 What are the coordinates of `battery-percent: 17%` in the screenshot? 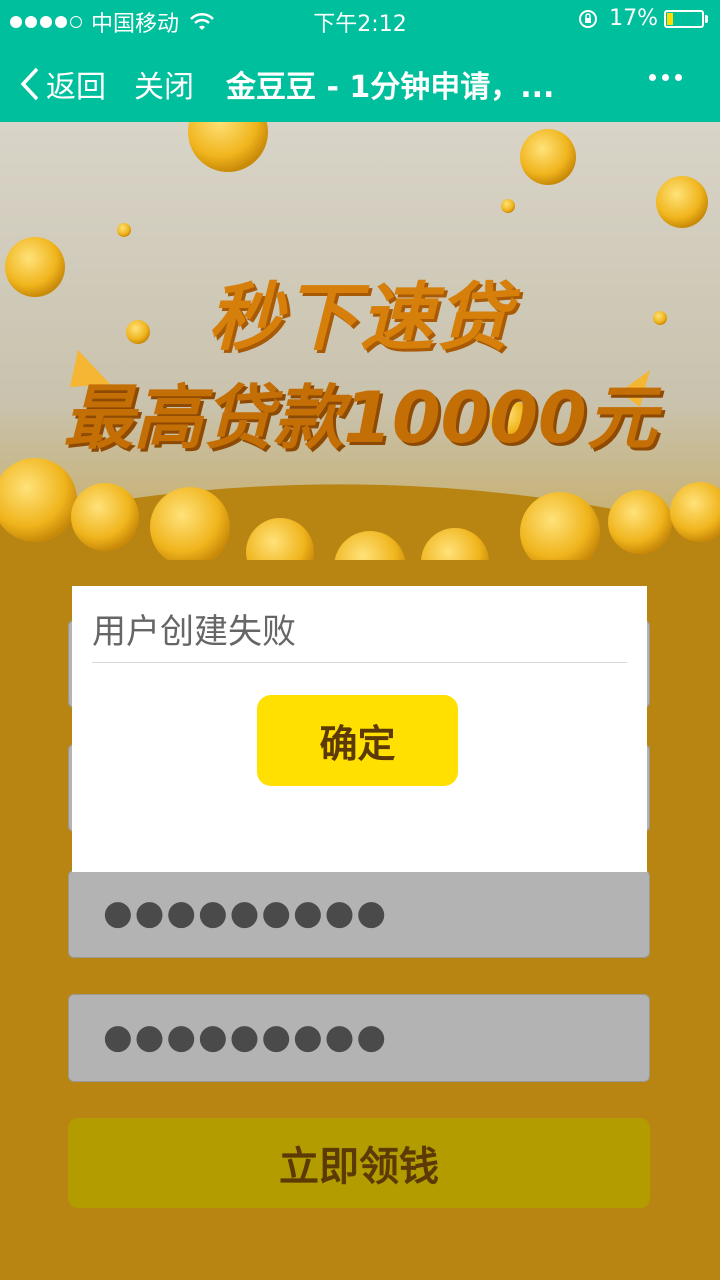 It's located at (633, 18).